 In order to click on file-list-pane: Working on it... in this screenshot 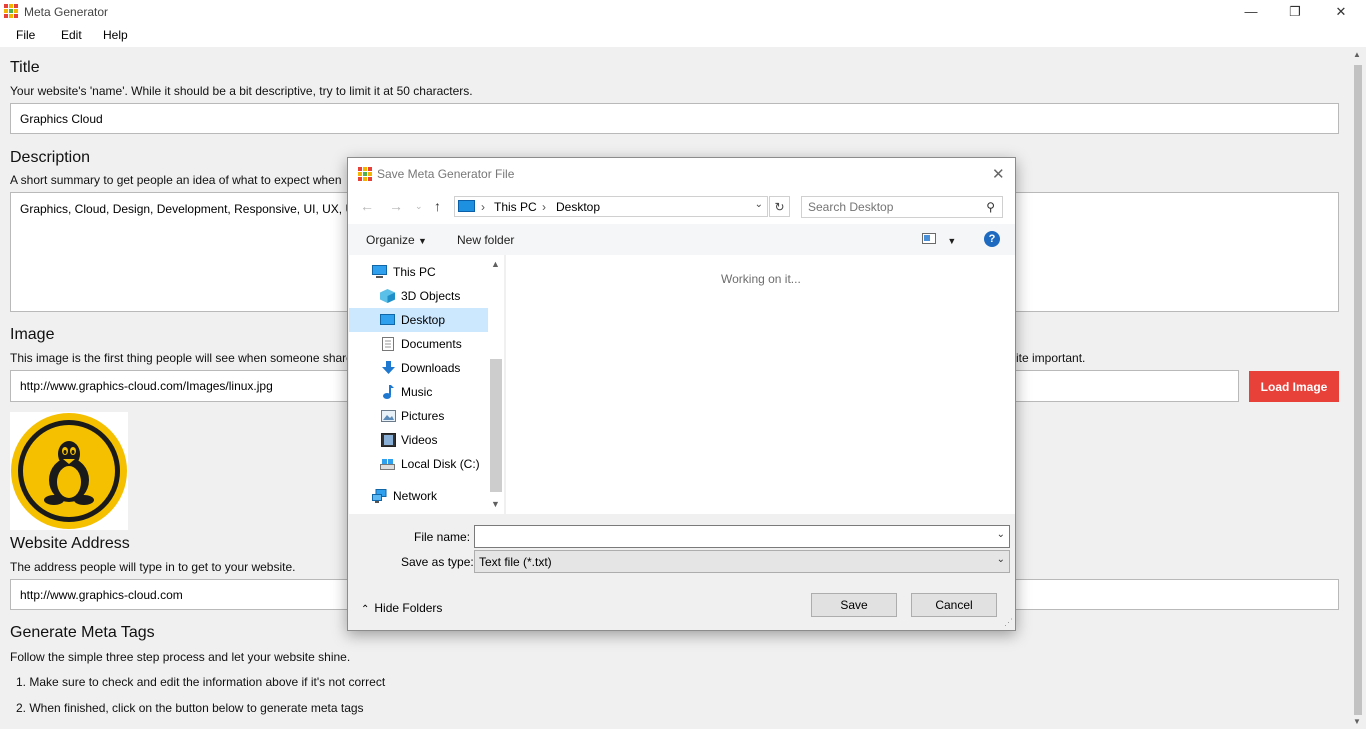, I will do `click(760, 384)`.